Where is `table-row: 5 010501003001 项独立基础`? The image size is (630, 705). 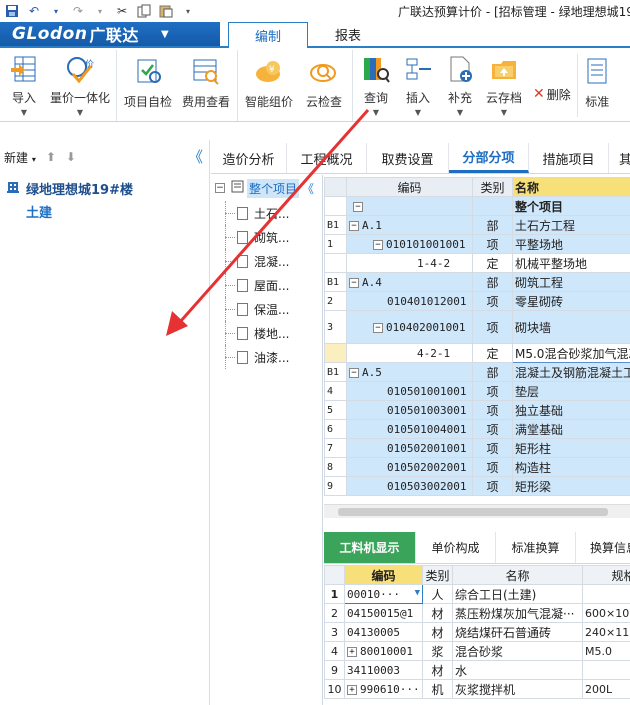 table-row: 5 010501003001 项独立基础 is located at coordinates (477, 410).